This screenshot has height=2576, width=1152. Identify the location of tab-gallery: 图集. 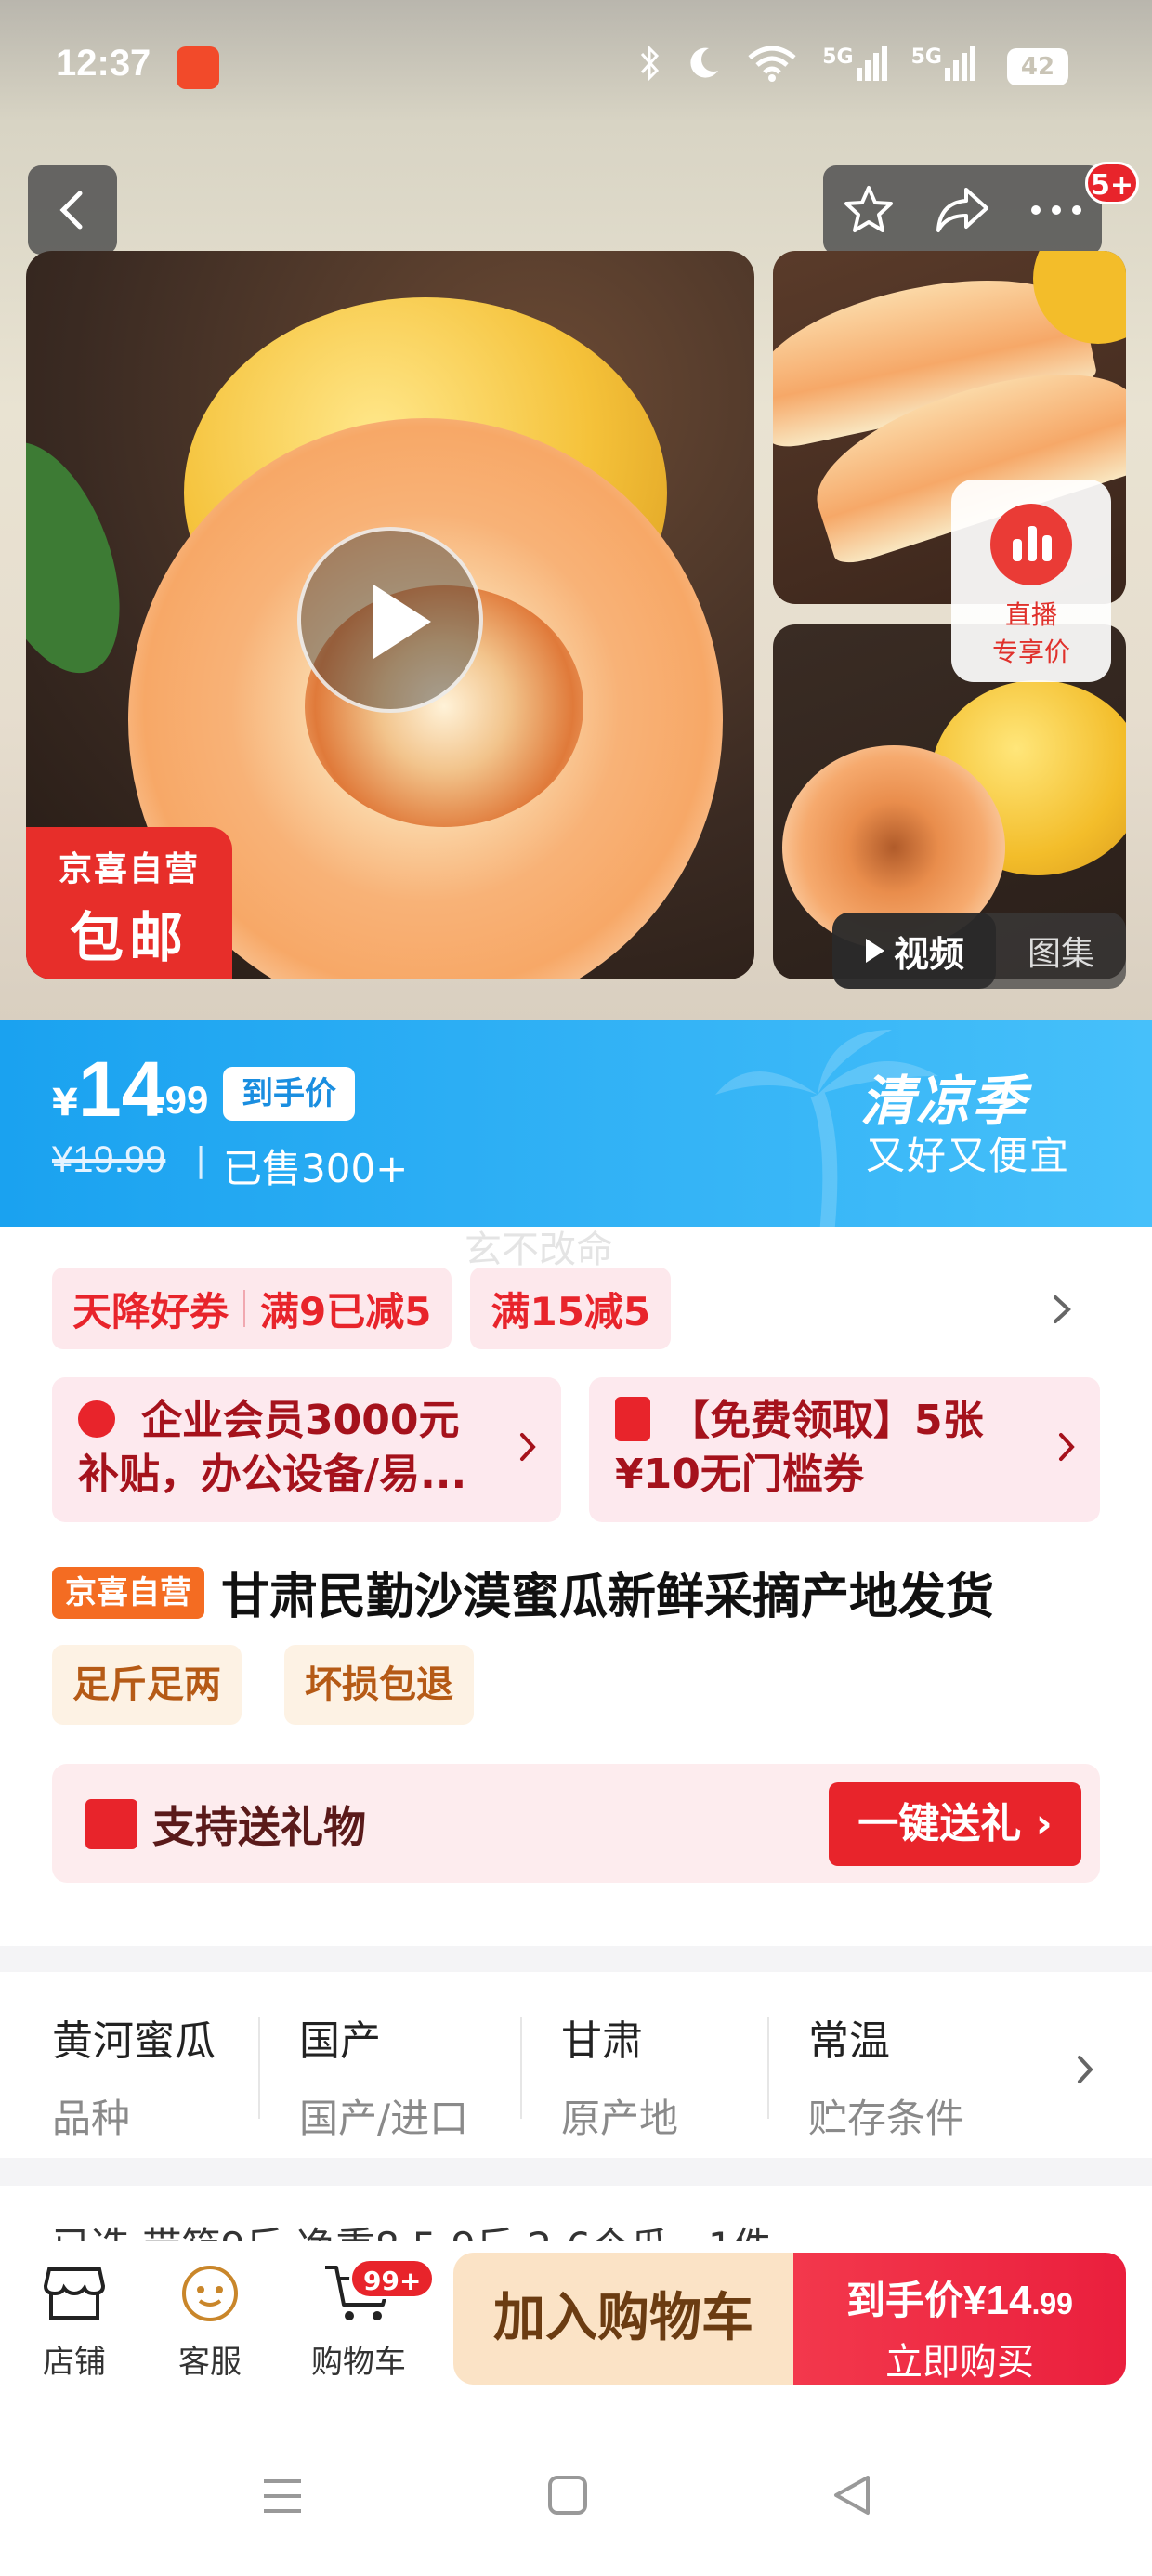
(1061, 951).